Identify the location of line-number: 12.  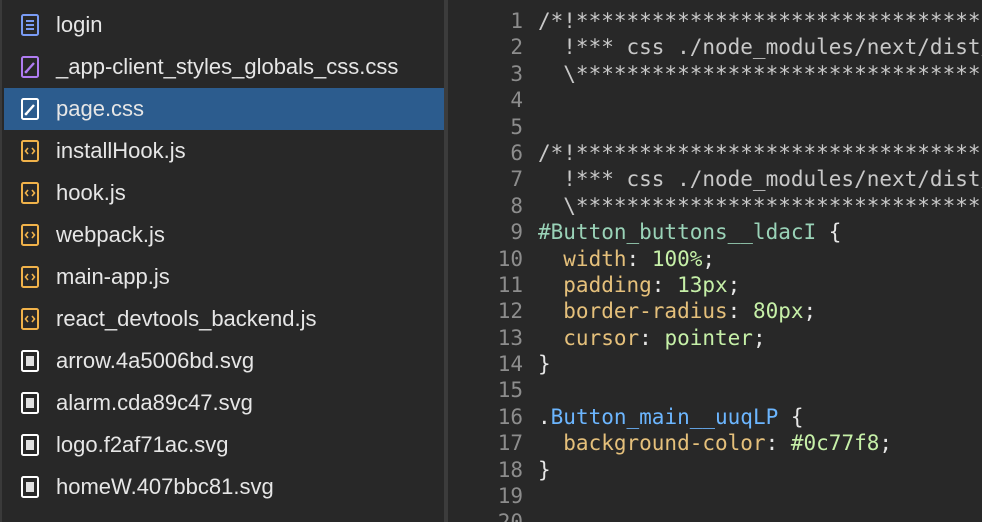
(485, 311).